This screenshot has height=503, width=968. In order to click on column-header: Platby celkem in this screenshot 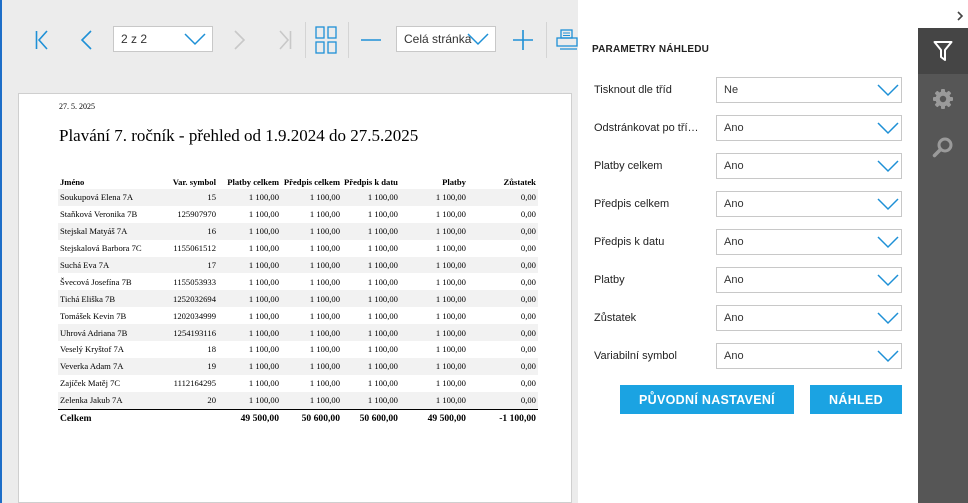, I will do `click(253, 182)`.